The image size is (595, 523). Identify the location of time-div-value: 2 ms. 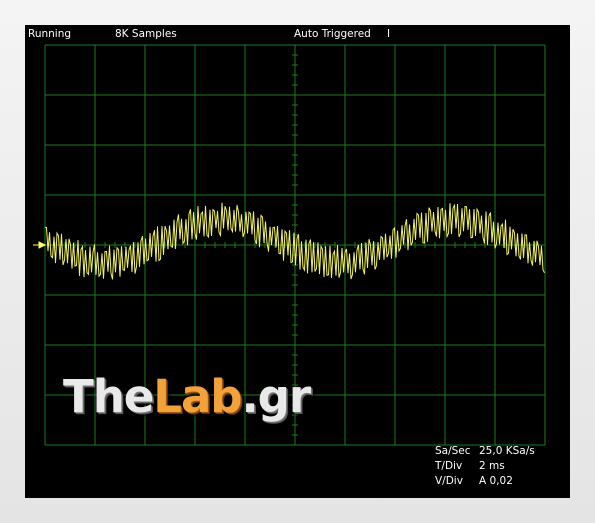
(492, 466).